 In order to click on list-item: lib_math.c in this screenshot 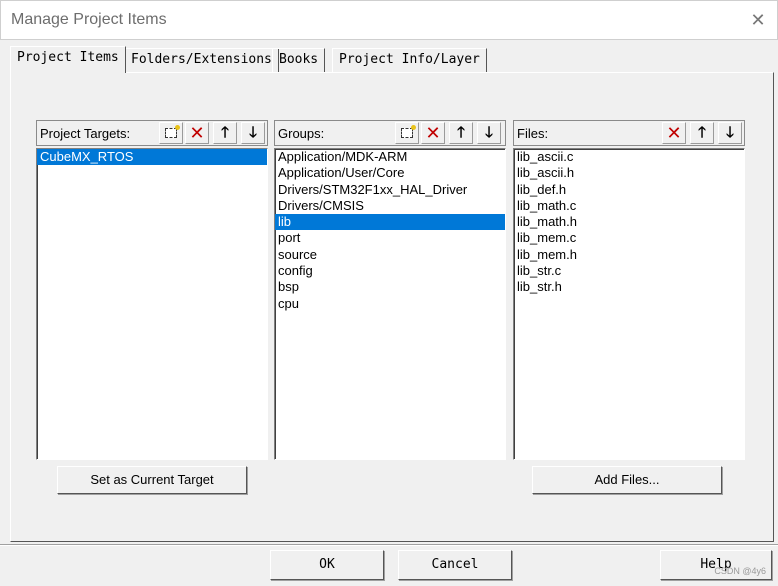, I will do `click(629, 206)`.